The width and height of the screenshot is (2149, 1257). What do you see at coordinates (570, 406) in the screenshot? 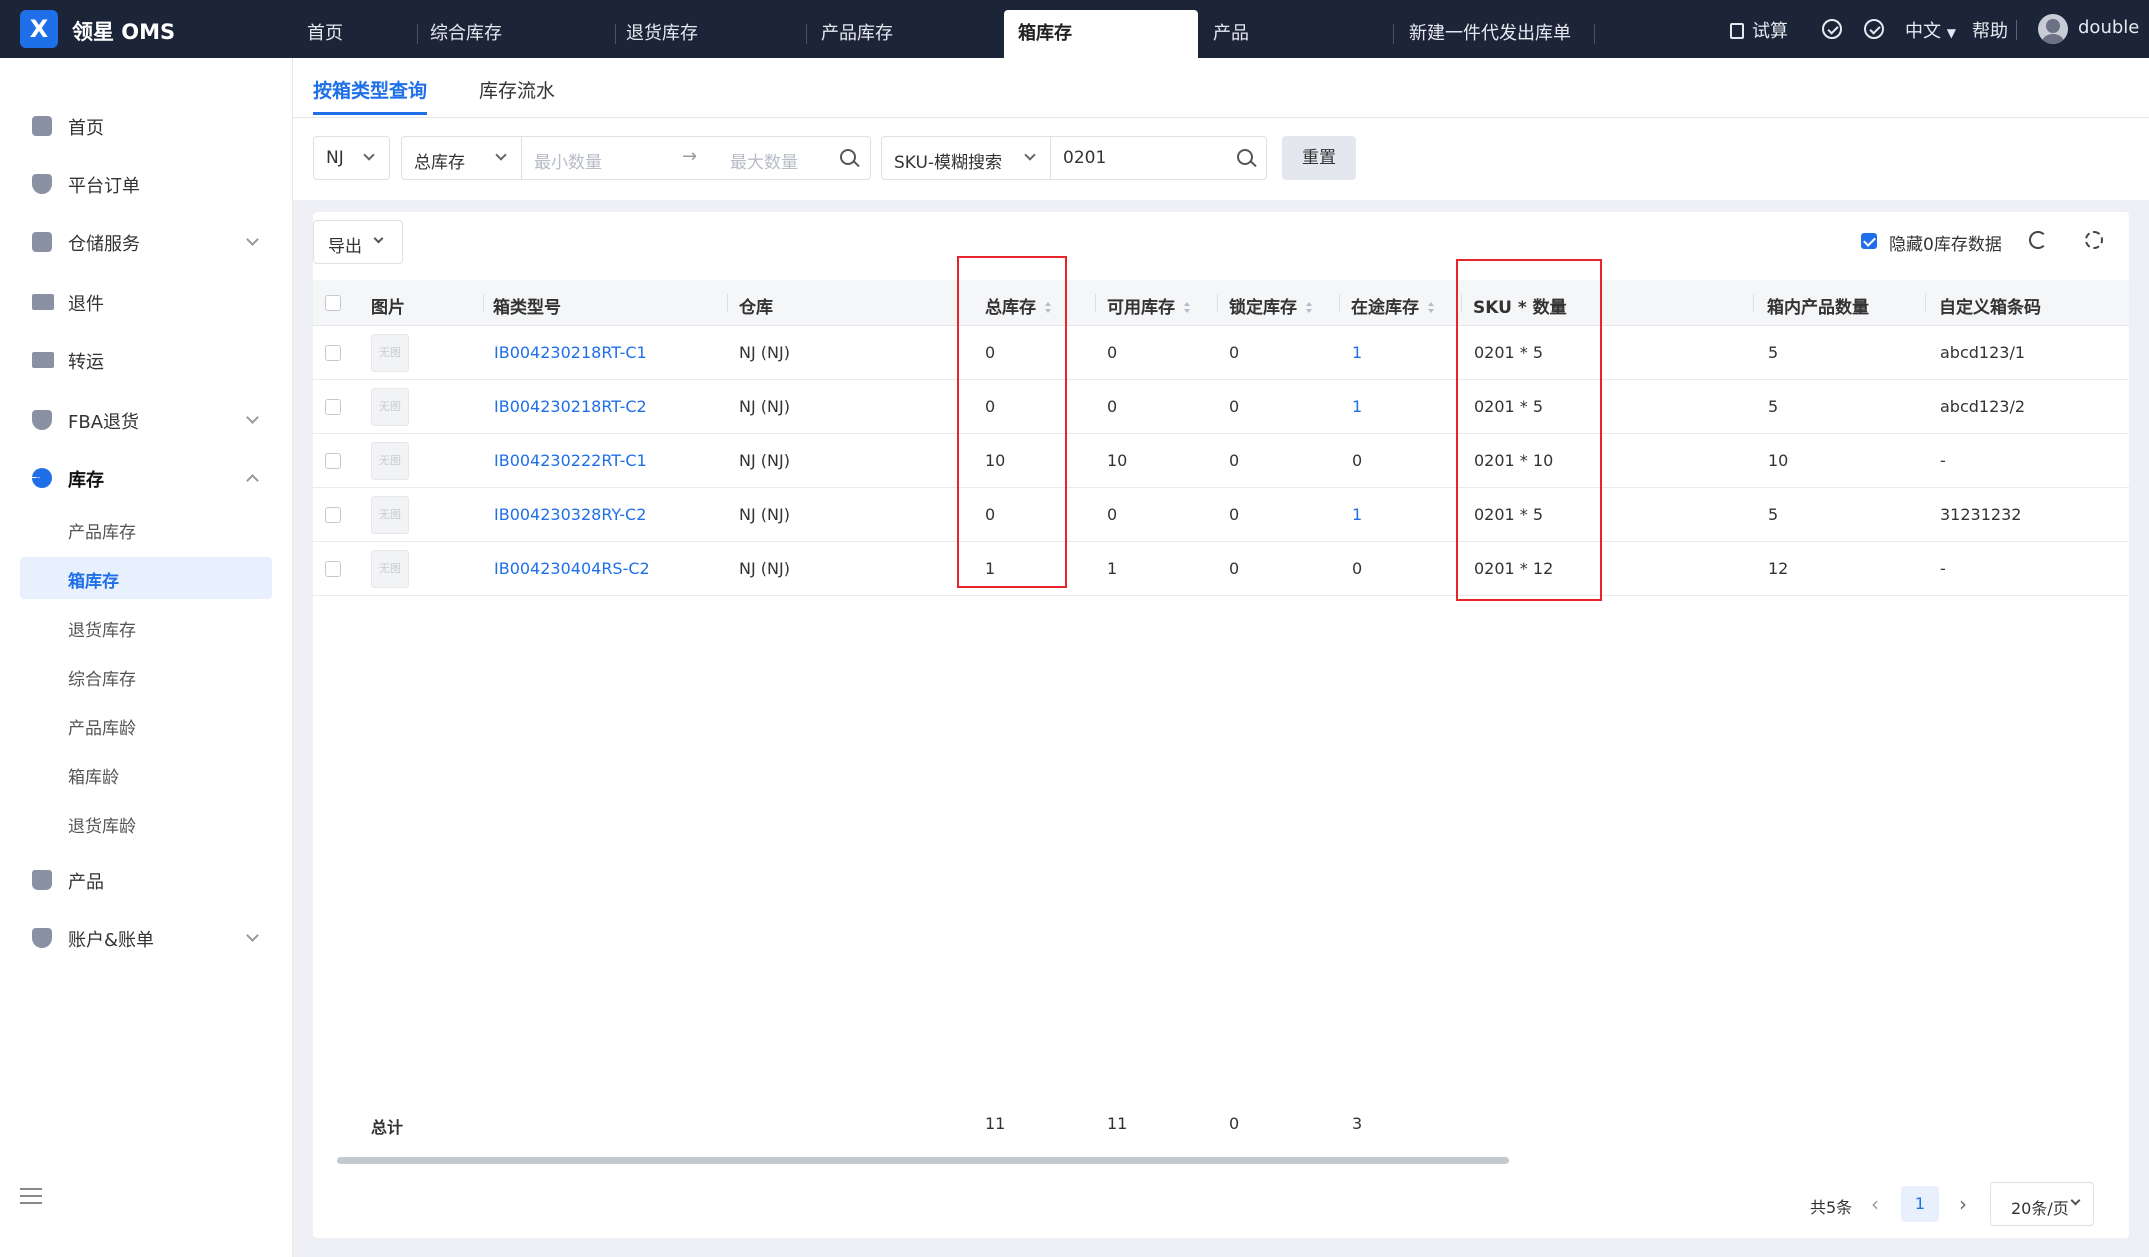
I see `box-type-link: IB004230218RT-C2` at bounding box center [570, 406].